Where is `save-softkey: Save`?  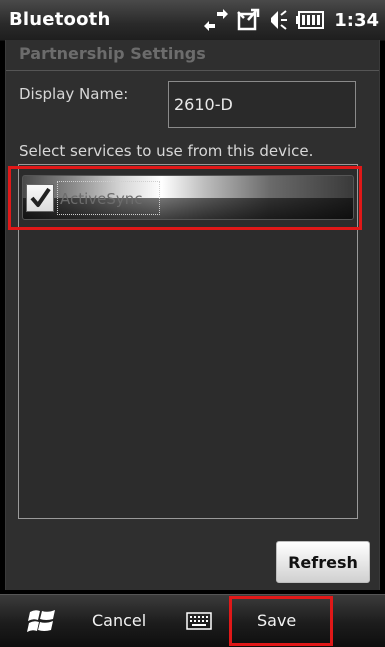 save-softkey: Save is located at coordinates (276, 621).